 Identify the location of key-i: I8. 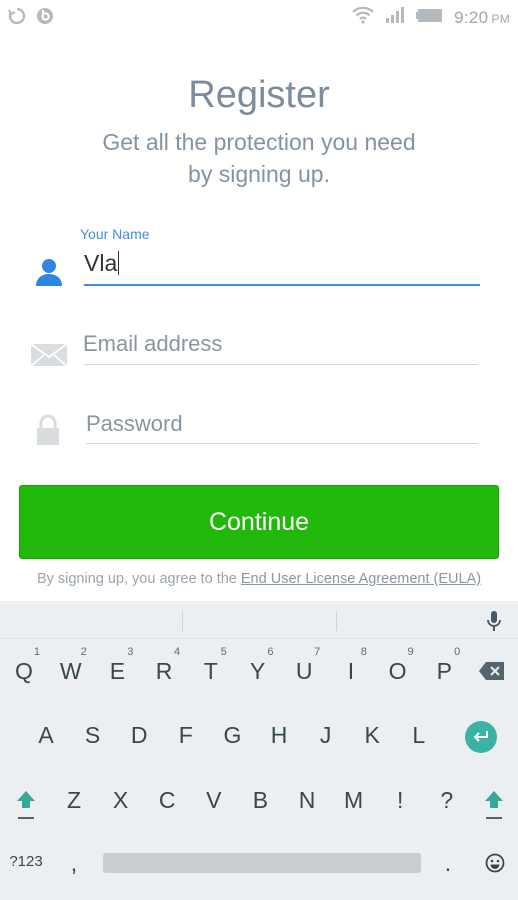
(351, 665).